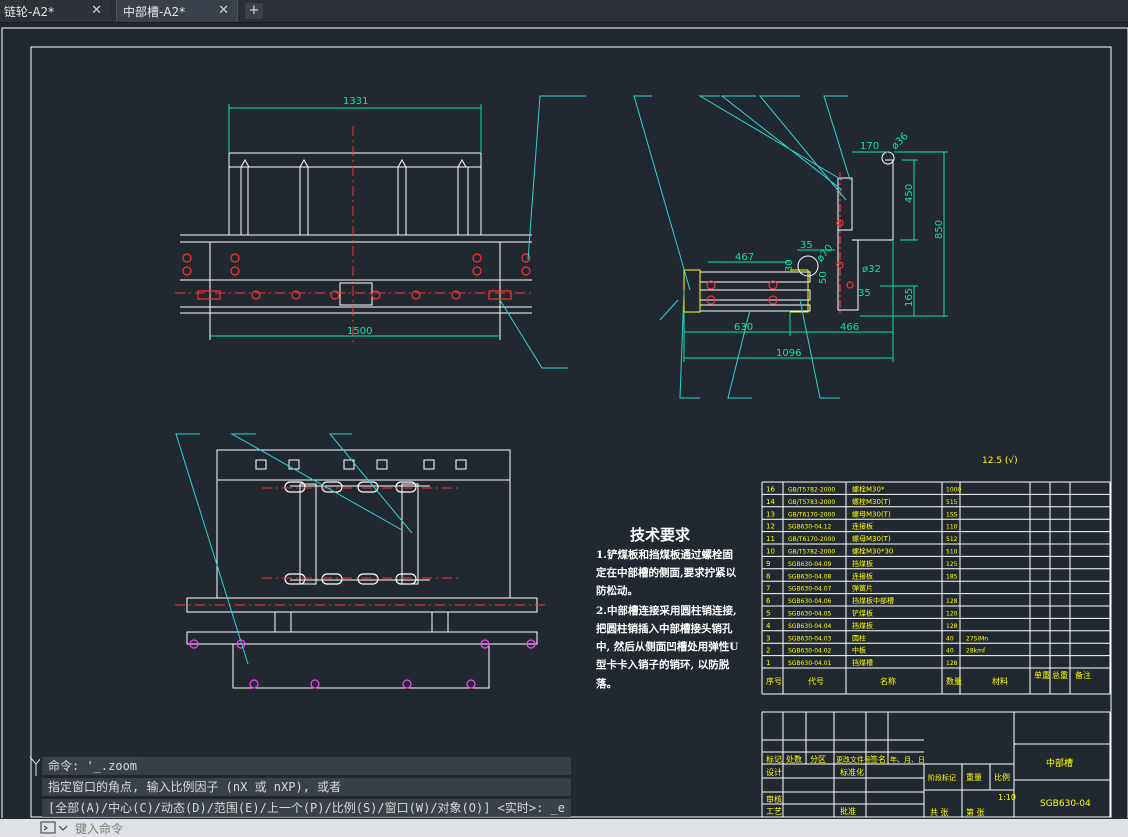  What do you see at coordinates (770, 502) in the screenshot?
I see `bom-cell: 14` at bounding box center [770, 502].